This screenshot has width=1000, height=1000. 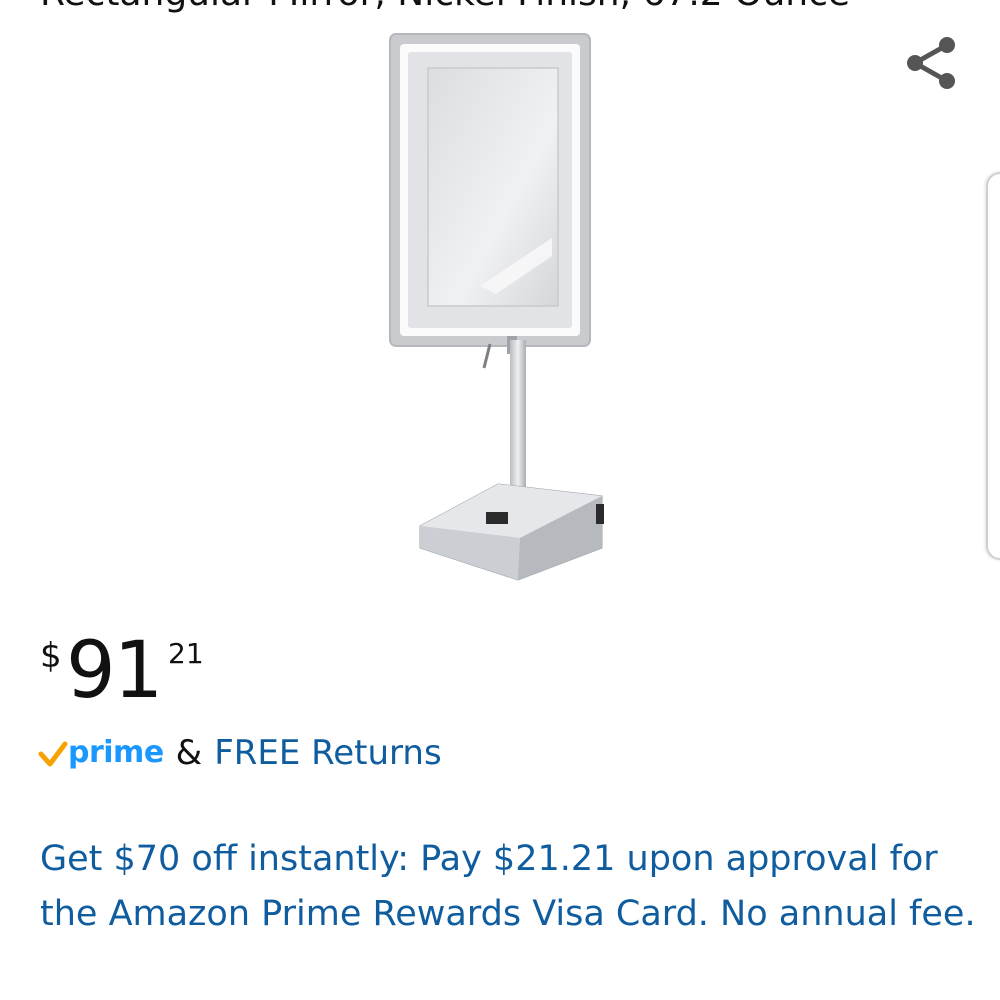 What do you see at coordinates (114, 671) in the screenshot?
I see `price-whole: 91` at bounding box center [114, 671].